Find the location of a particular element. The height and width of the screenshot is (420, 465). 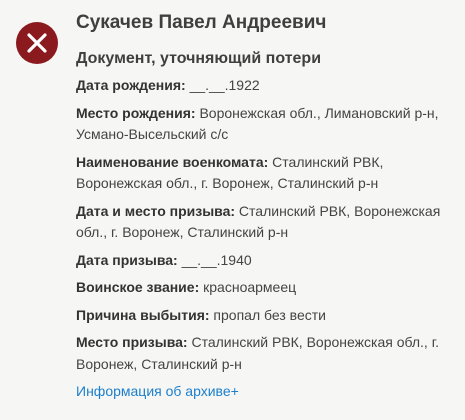

status-badge is located at coordinates (37, 43).